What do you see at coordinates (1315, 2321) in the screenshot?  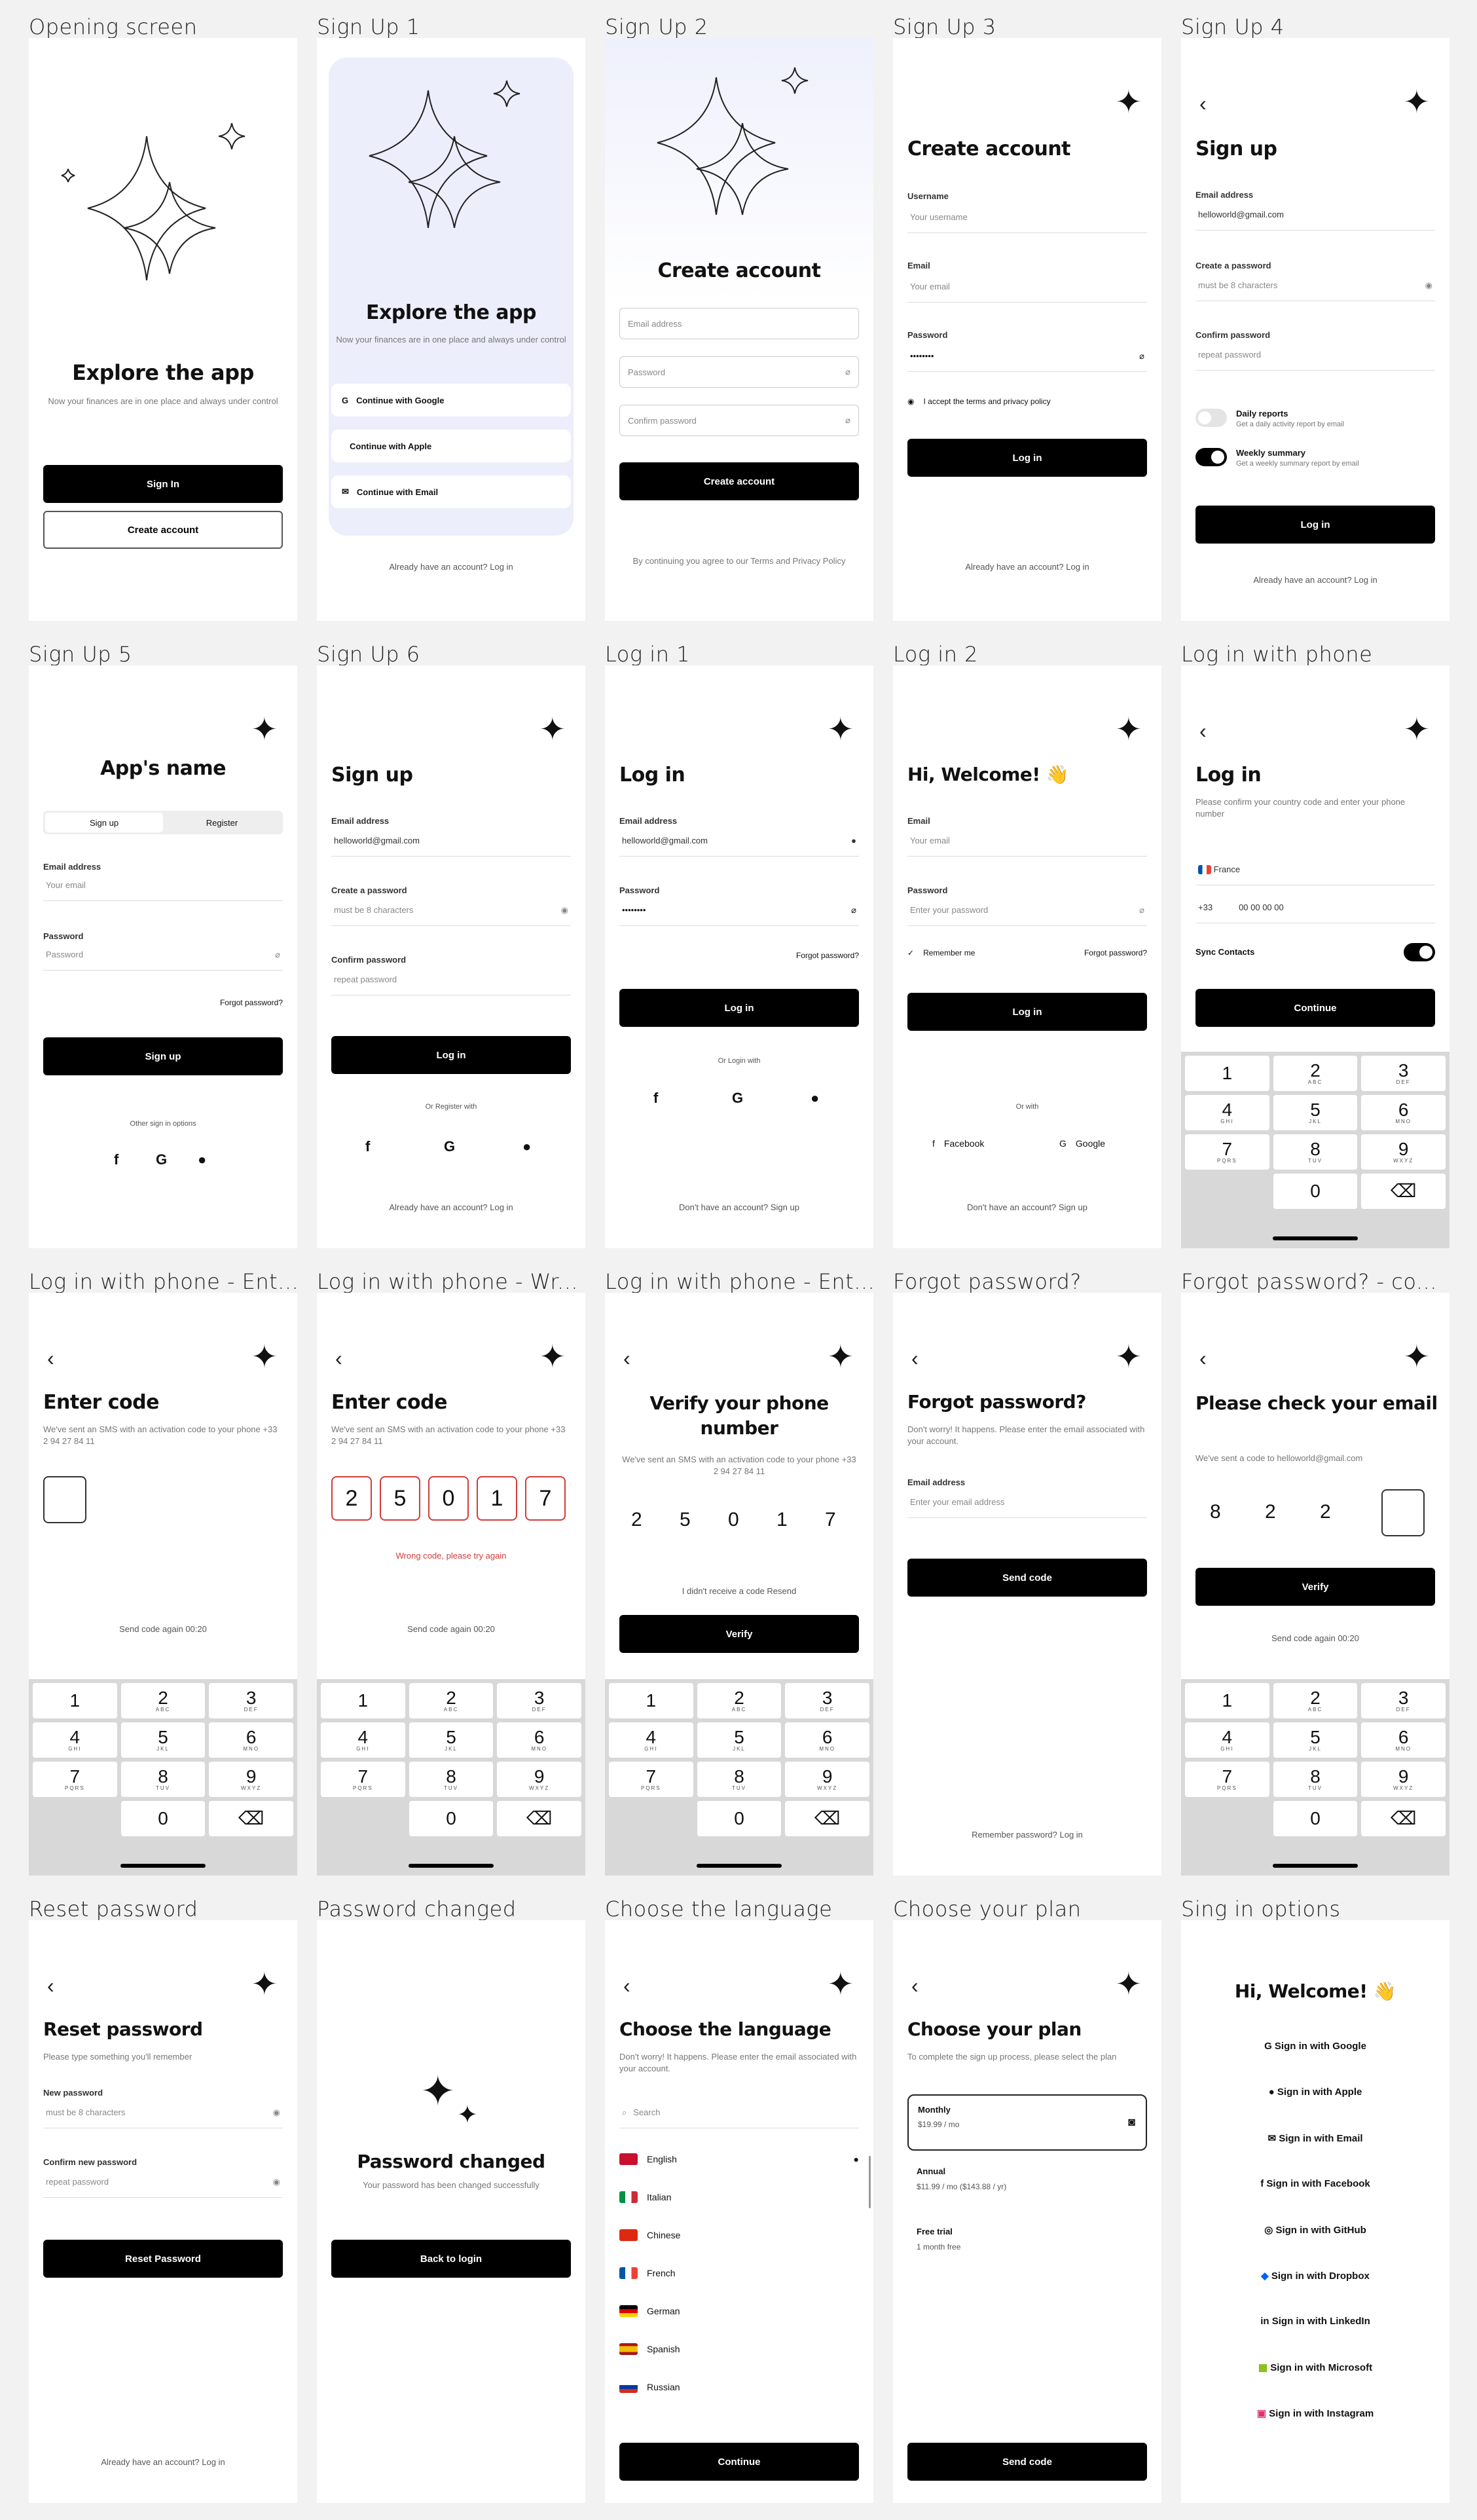 I see `signin-linkedin-button: in Sign in with LinkedIn` at bounding box center [1315, 2321].